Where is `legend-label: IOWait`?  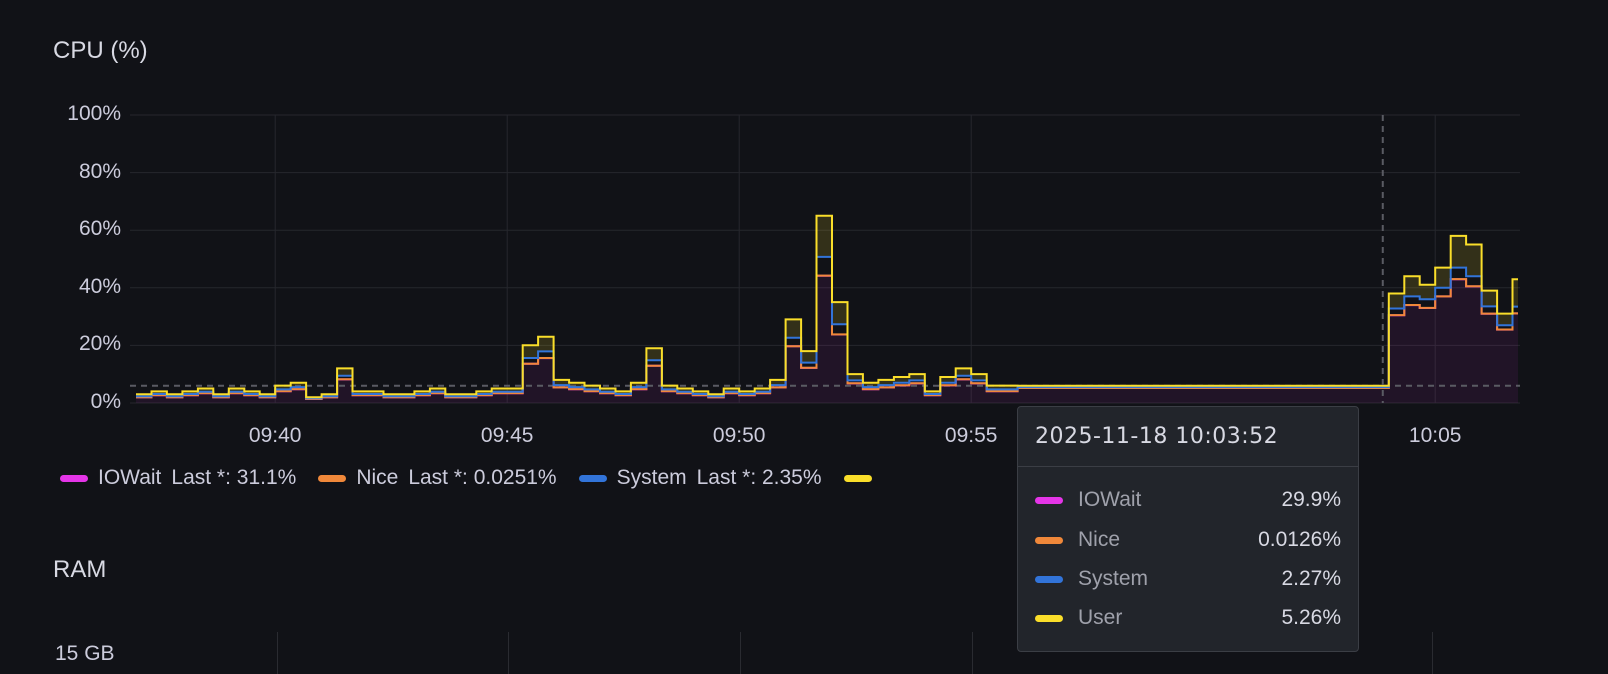
legend-label: IOWait is located at coordinates (130, 477).